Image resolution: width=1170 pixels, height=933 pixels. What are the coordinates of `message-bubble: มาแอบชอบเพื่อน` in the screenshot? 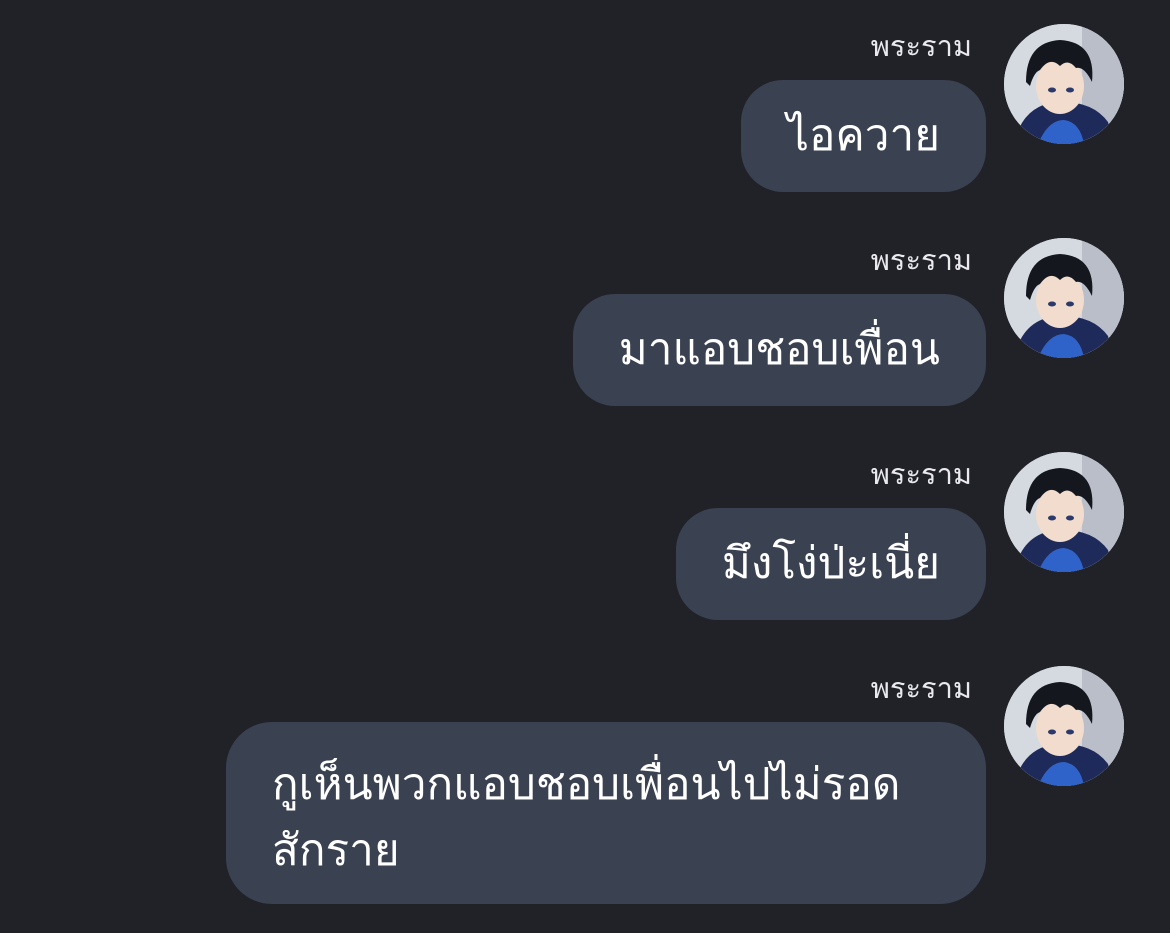 It's located at (779, 350).